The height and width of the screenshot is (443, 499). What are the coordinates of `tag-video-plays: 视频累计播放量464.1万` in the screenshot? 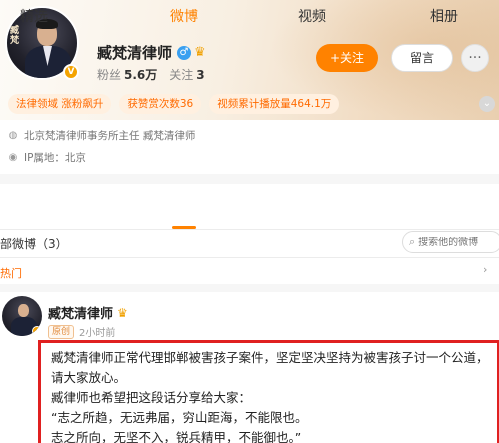 It's located at (274, 104).